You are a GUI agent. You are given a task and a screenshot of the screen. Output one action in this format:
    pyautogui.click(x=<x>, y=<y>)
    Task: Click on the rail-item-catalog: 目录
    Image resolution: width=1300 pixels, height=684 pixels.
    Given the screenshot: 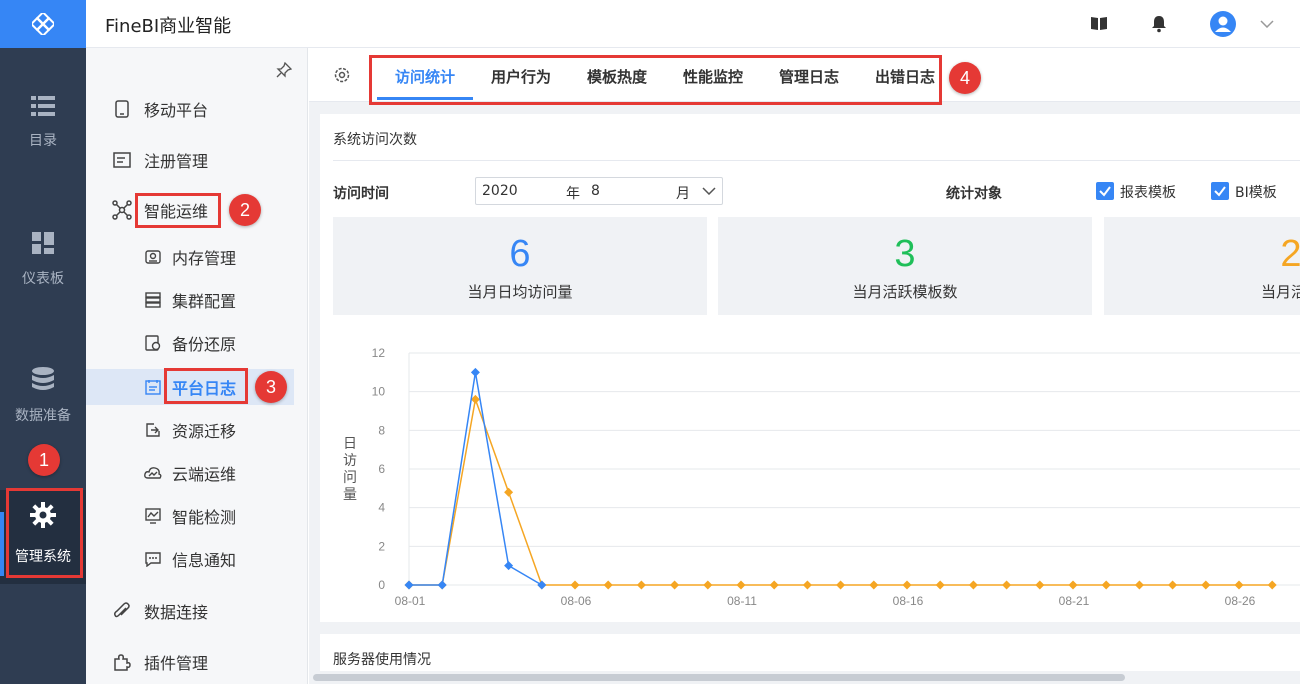 What is the action you would take?
    pyautogui.click(x=43, y=123)
    